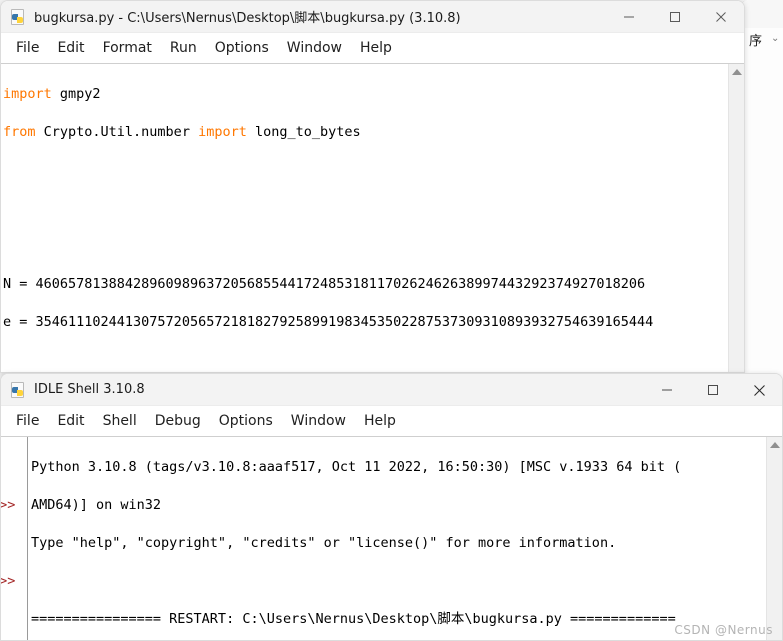 The image size is (783, 641). What do you see at coordinates (365, 94) in the screenshot?
I see `code-line-import: import gmpy2` at bounding box center [365, 94].